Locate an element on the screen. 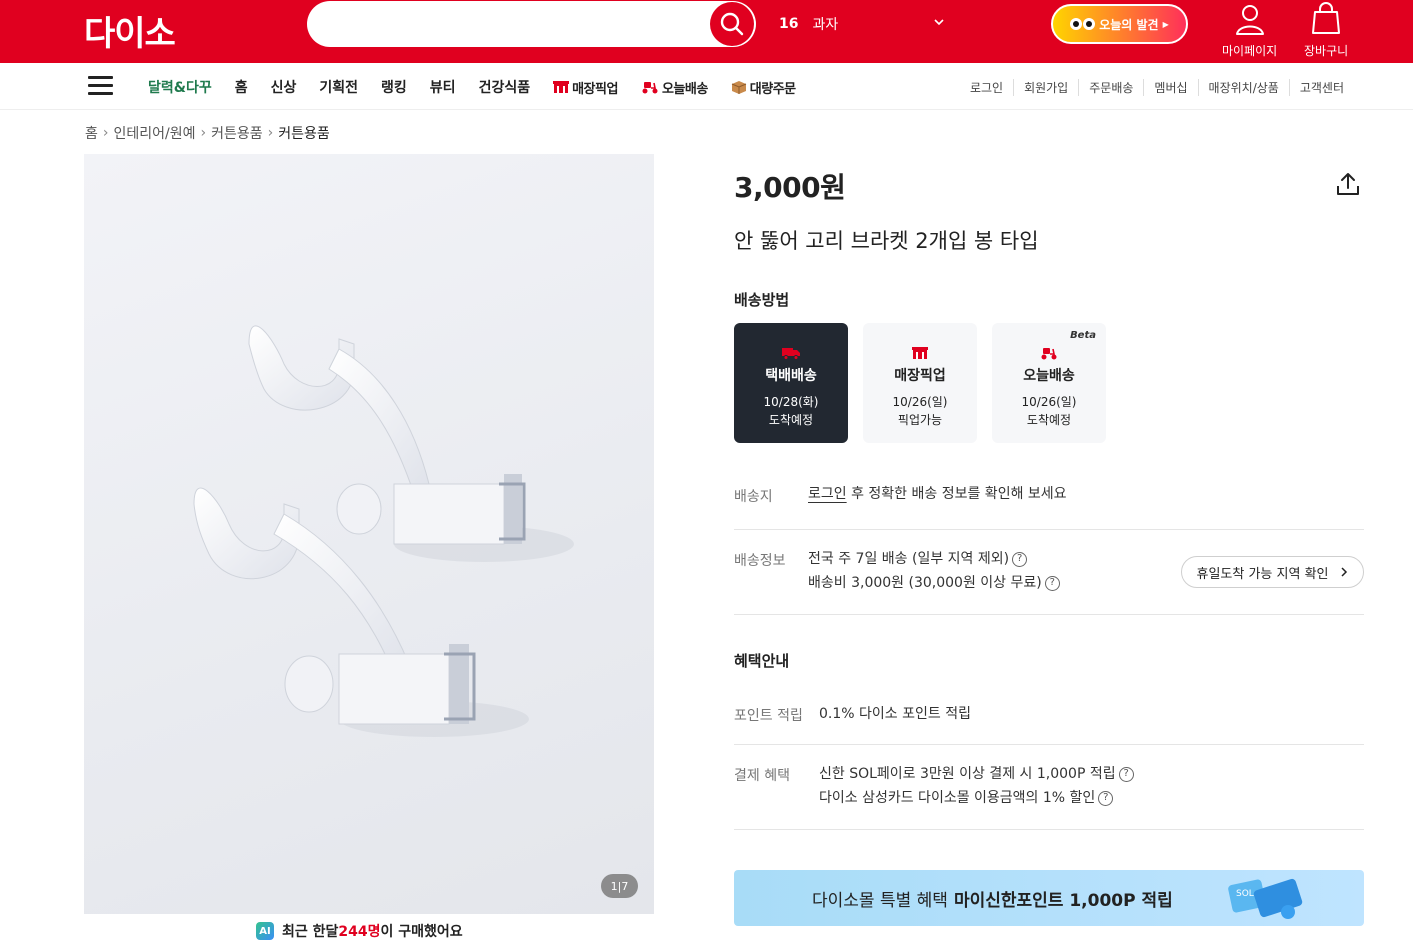 Image resolution: width=1413 pixels, height=947 pixels. shopping-bag-icon is located at coordinates (1326, 18).